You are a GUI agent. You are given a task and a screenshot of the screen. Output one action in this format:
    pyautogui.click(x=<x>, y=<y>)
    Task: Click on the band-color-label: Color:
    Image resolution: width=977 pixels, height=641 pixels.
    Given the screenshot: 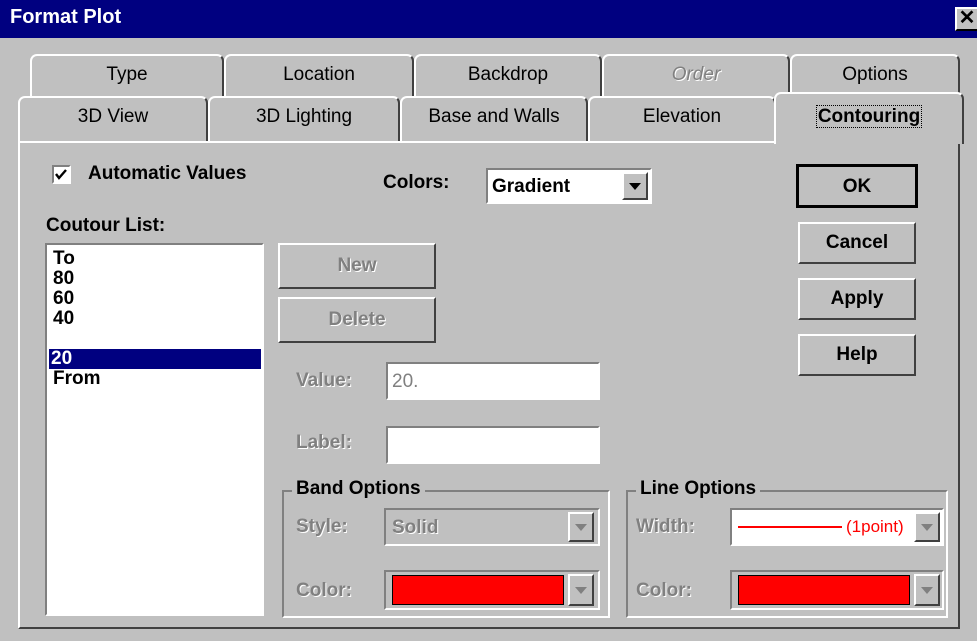 What is the action you would take?
    pyautogui.click(x=324, y=590)
    